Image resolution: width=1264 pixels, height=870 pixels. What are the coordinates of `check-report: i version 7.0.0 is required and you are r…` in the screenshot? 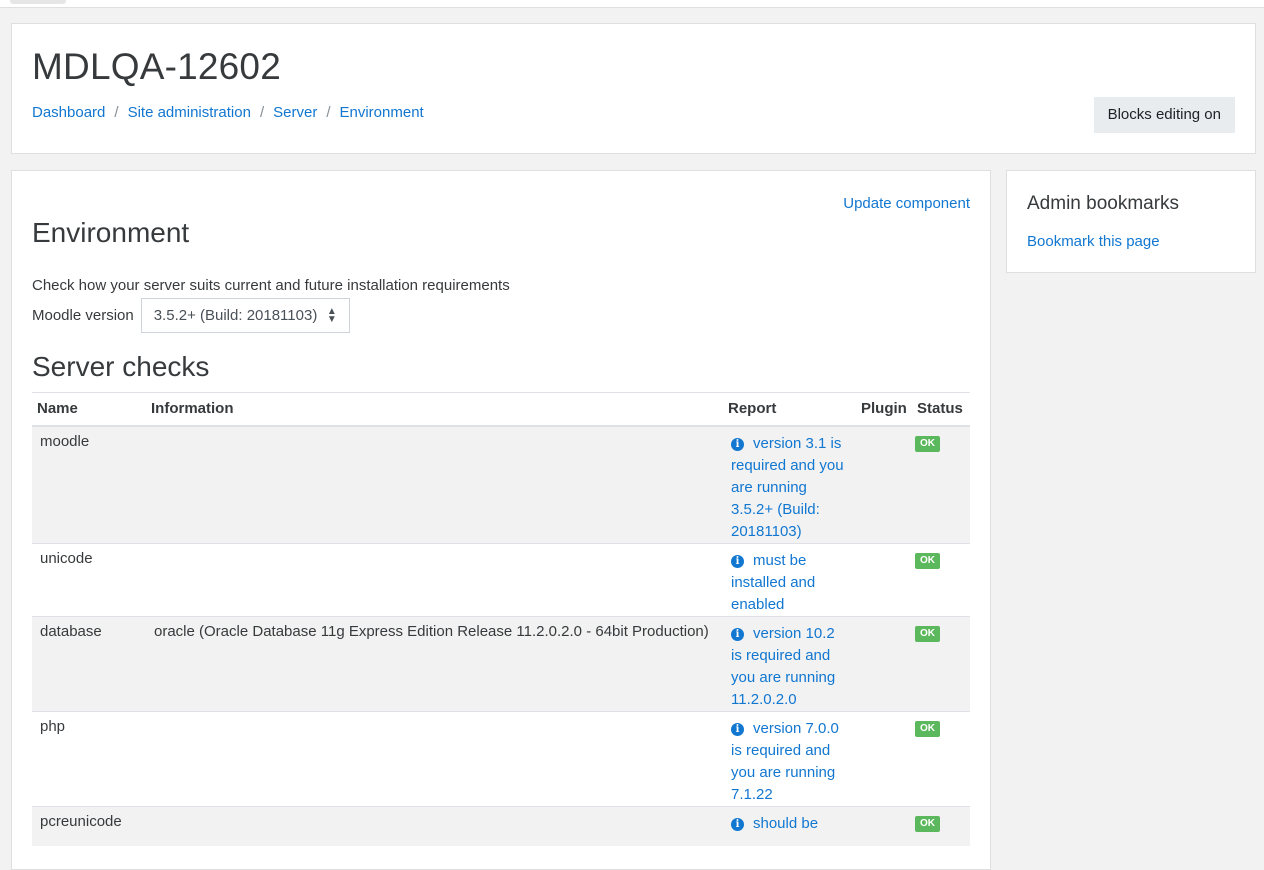 It's located at (789, 758).